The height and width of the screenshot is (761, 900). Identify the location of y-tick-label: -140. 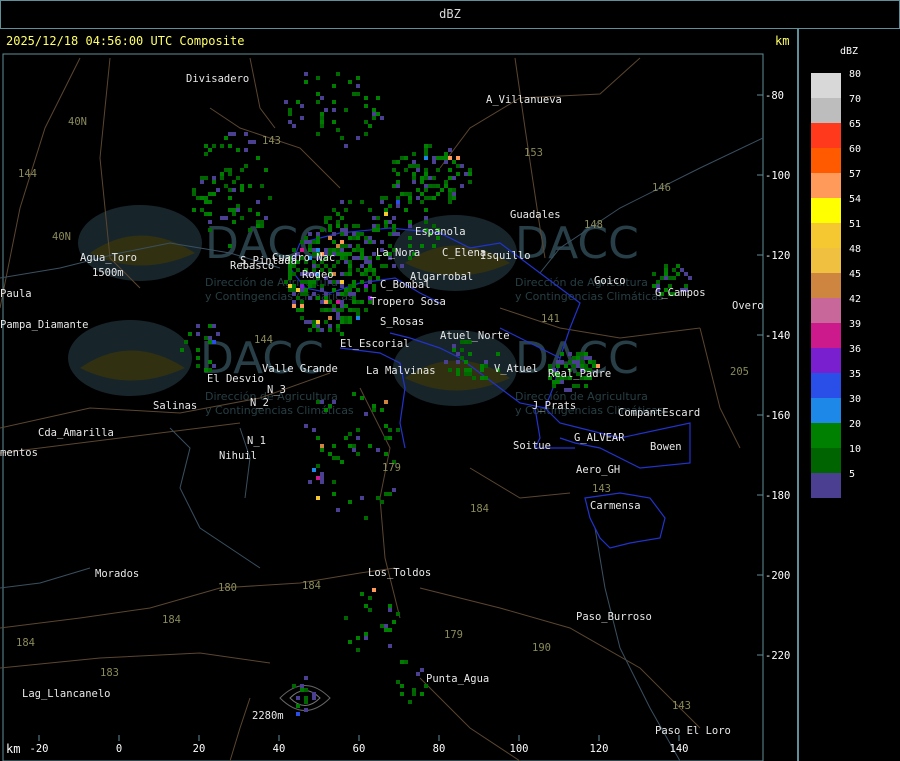
(777, 336).